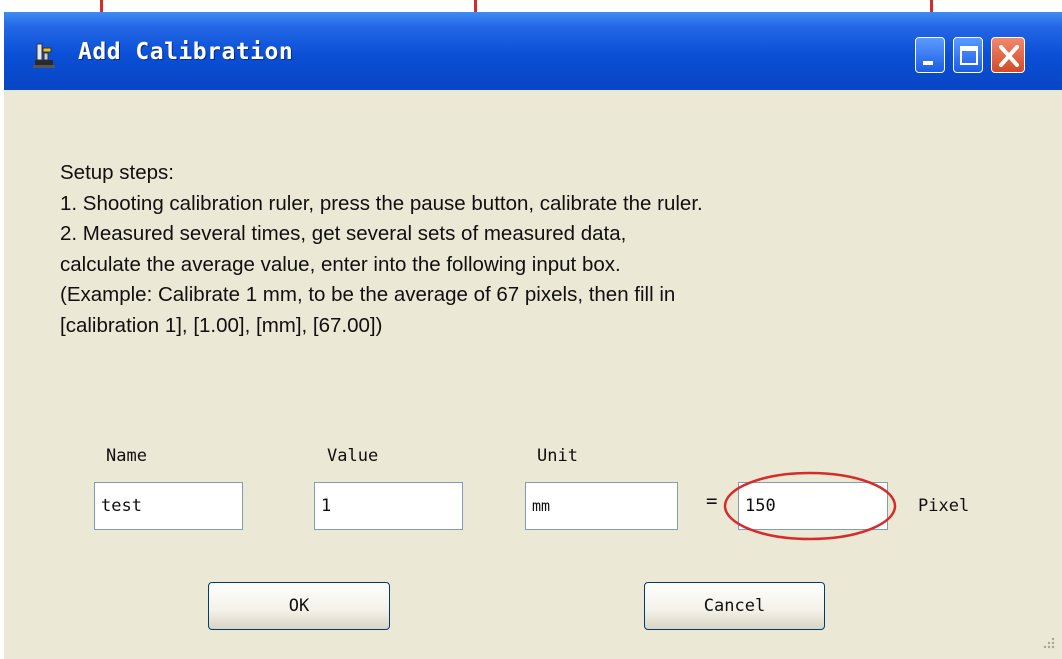 The width and height of the screenshot is (1062, 659). Describe the element at coordinates (813, 506) in the screenshot. I see `pixel-input` at that location.